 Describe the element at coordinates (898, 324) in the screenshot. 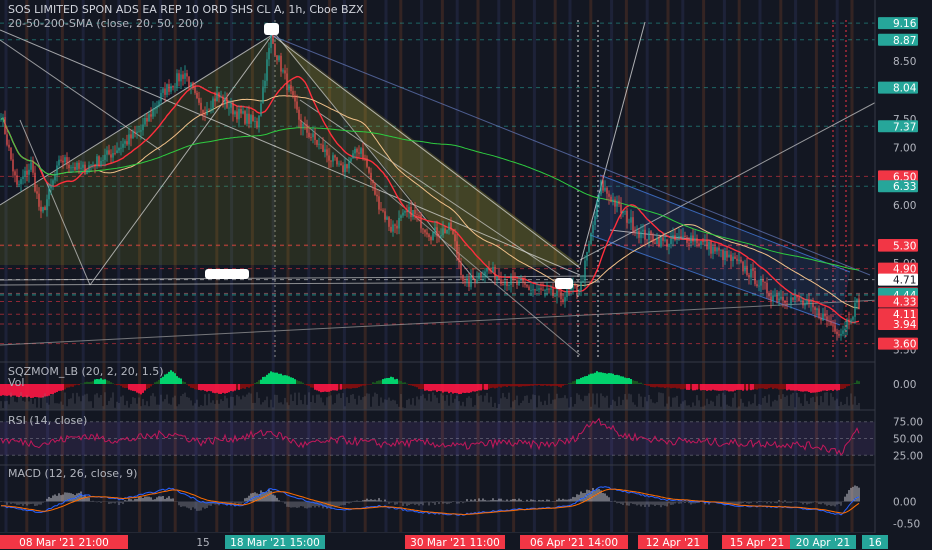

I see `price-tag: 3.94` at that location.